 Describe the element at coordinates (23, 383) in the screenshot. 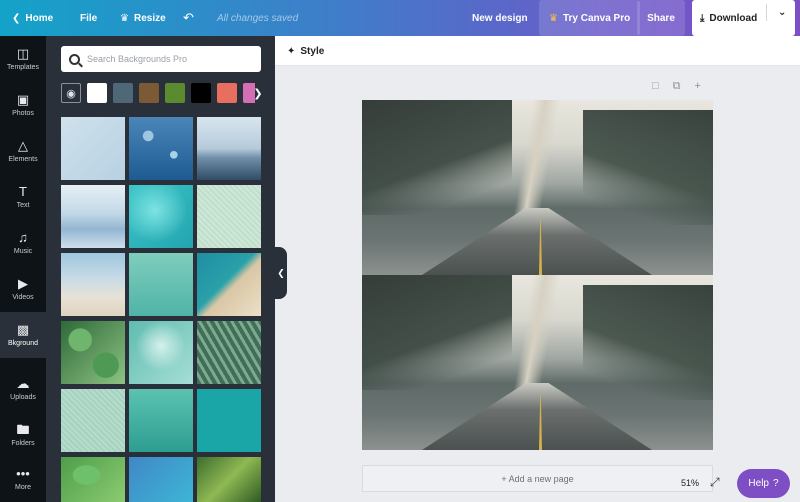

I see `cloud-upload-icon: ☁` at that location.